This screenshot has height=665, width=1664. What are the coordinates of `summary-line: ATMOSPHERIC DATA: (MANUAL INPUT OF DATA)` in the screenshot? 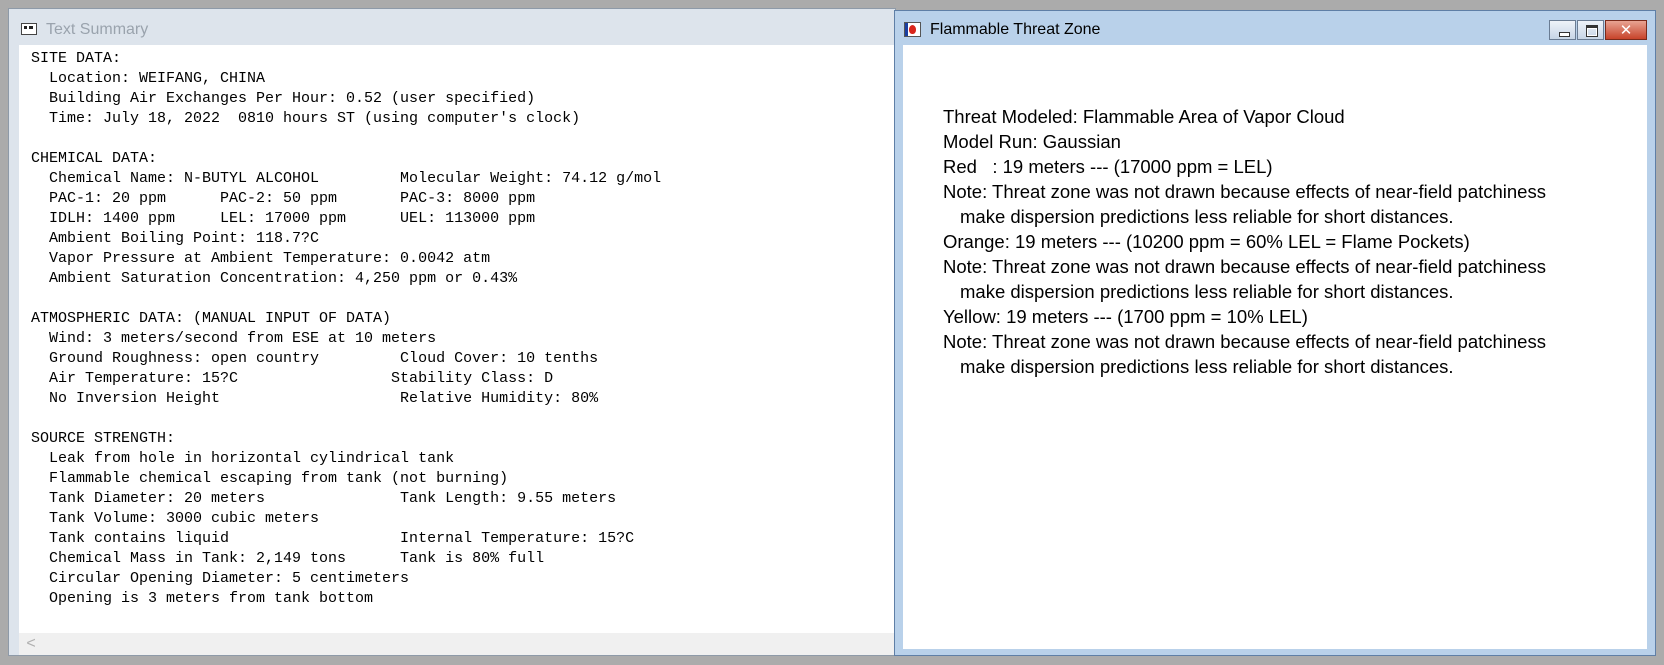 It's located at (211, 318).